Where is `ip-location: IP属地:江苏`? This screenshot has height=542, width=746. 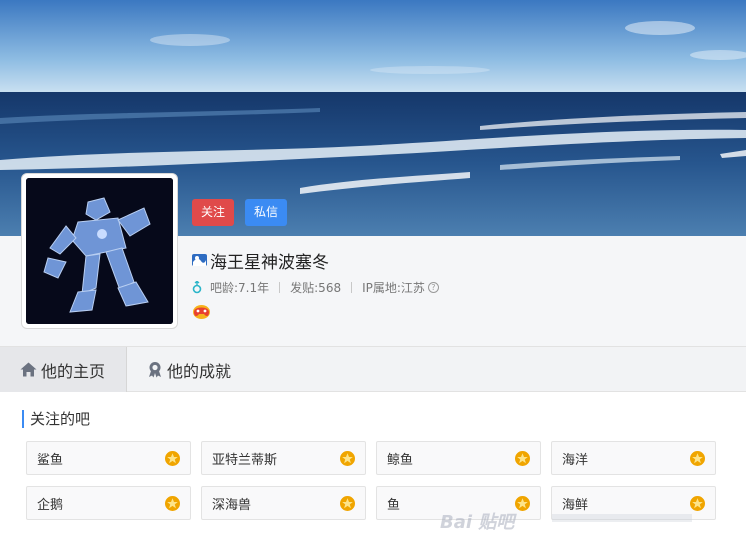 ip-location: IP属地:江苏 is located at coordinates (393, 288).